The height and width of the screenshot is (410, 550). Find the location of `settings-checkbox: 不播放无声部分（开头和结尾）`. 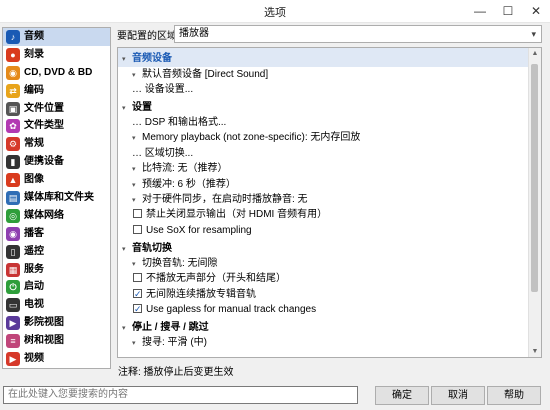

settings-checkbox: 不播放无声部分（开头和结尾） is located at coordinates (209, 278).